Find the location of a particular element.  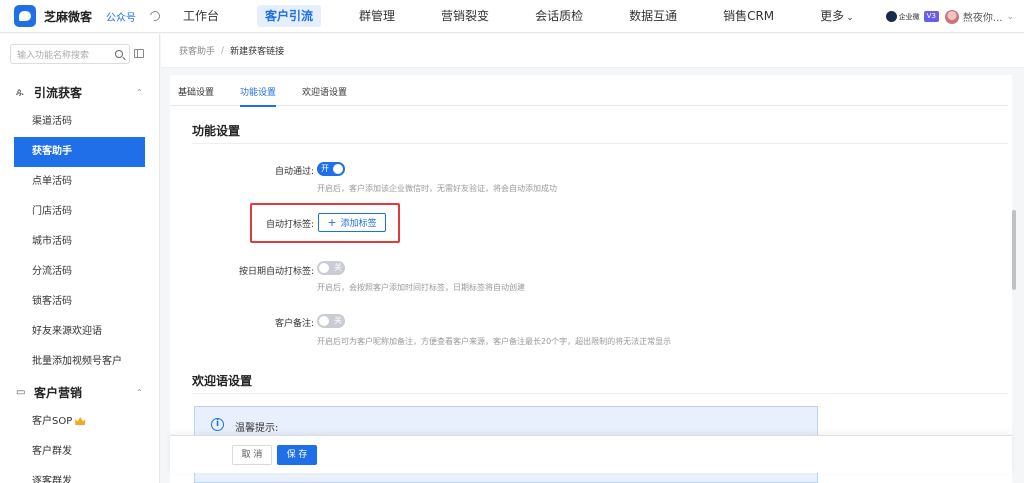

nav-item-data-interop: 数据互通 is located at coordinates (653, 16).